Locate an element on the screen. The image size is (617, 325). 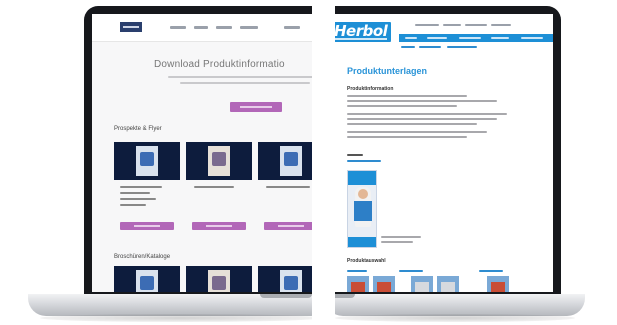
site-header is located at coordinates (202, 28).